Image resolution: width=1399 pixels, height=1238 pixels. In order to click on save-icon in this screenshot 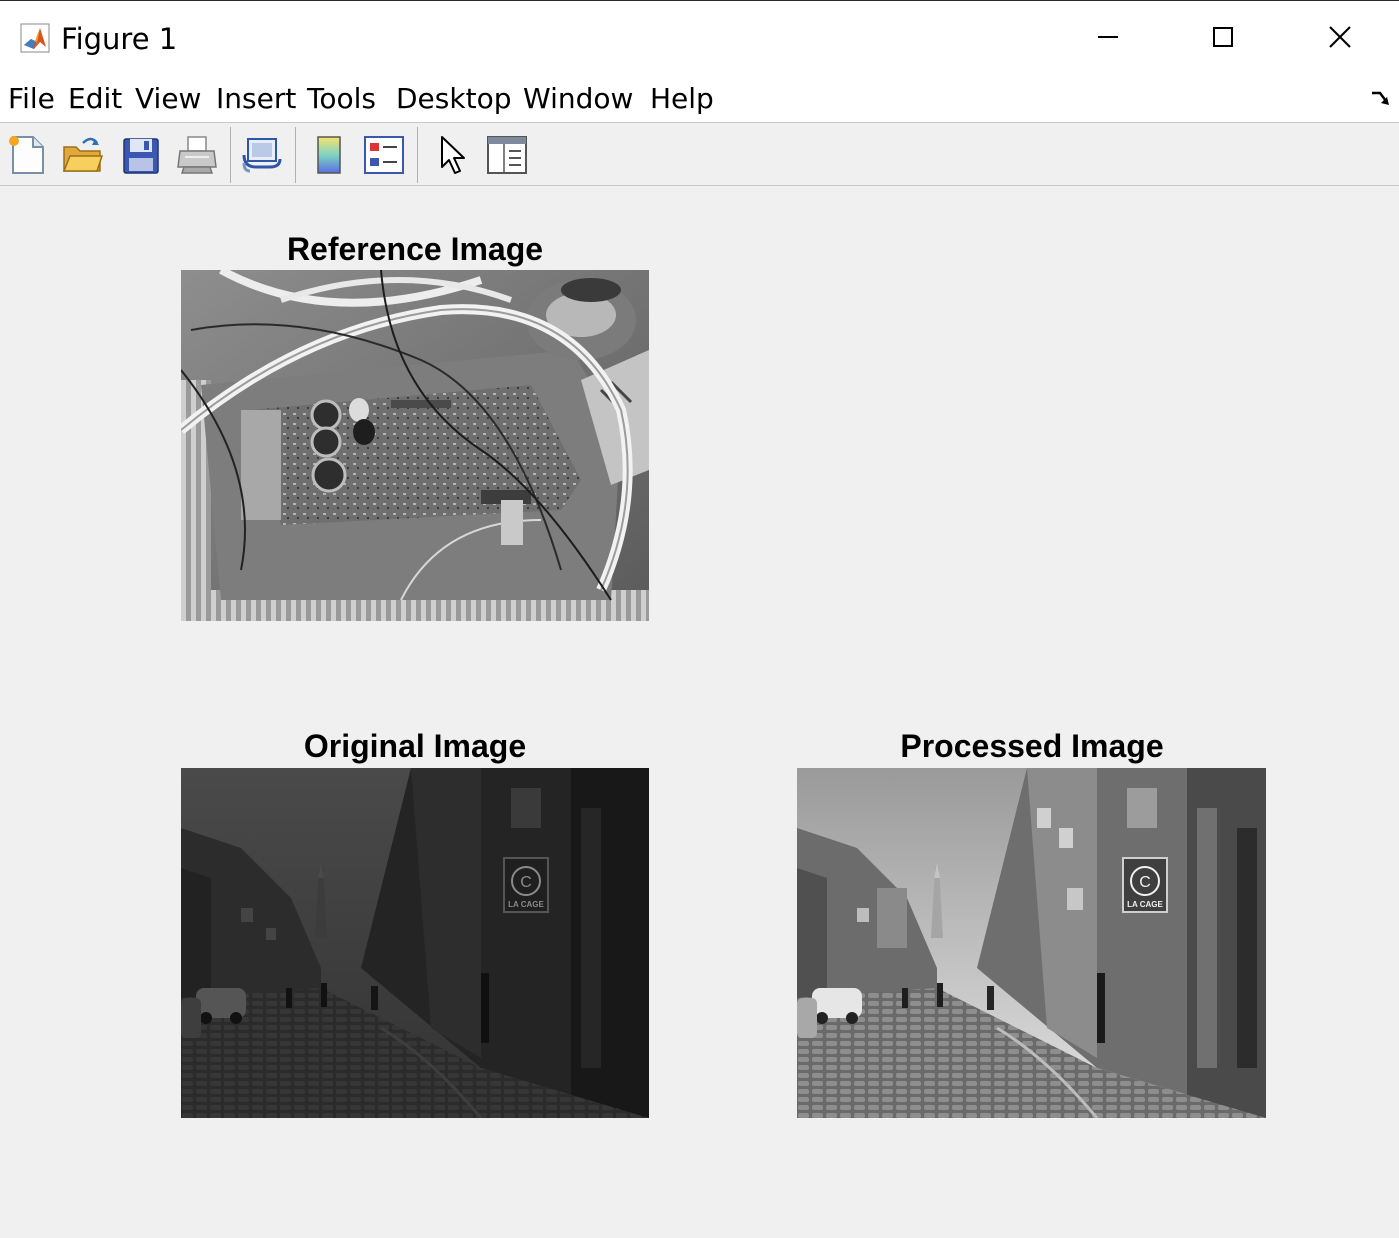, I will do `click(141, 156)`.